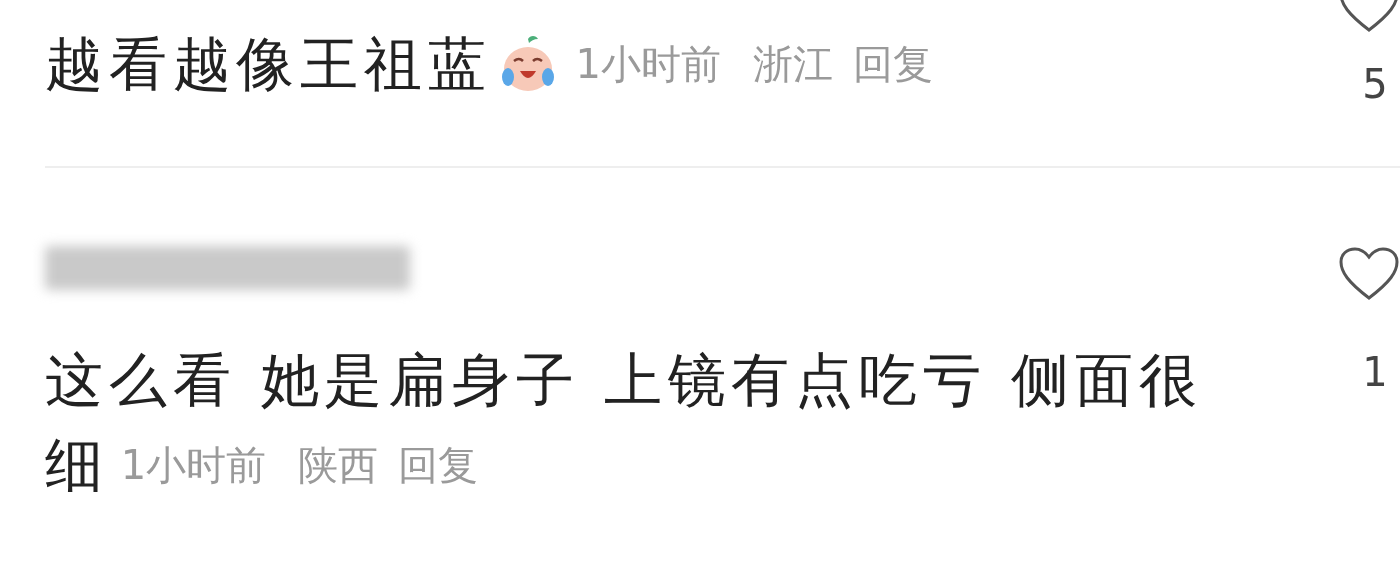 The width and height of the screenshot is (1400, 588). Describe the element at coordinates (77, 465) in the screenshot. I see `comment-text: 细` at that location.